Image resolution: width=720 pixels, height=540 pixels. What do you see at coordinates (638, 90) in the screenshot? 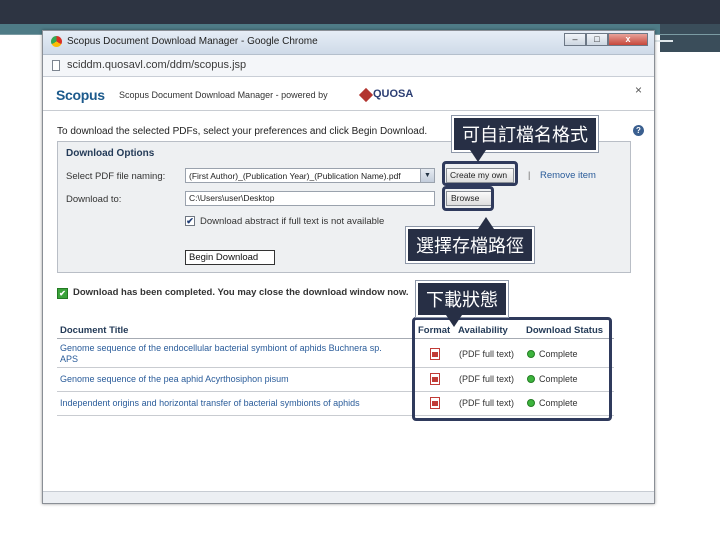
I see `dialog-close-icon: ×` at bounding box center [638, 90].